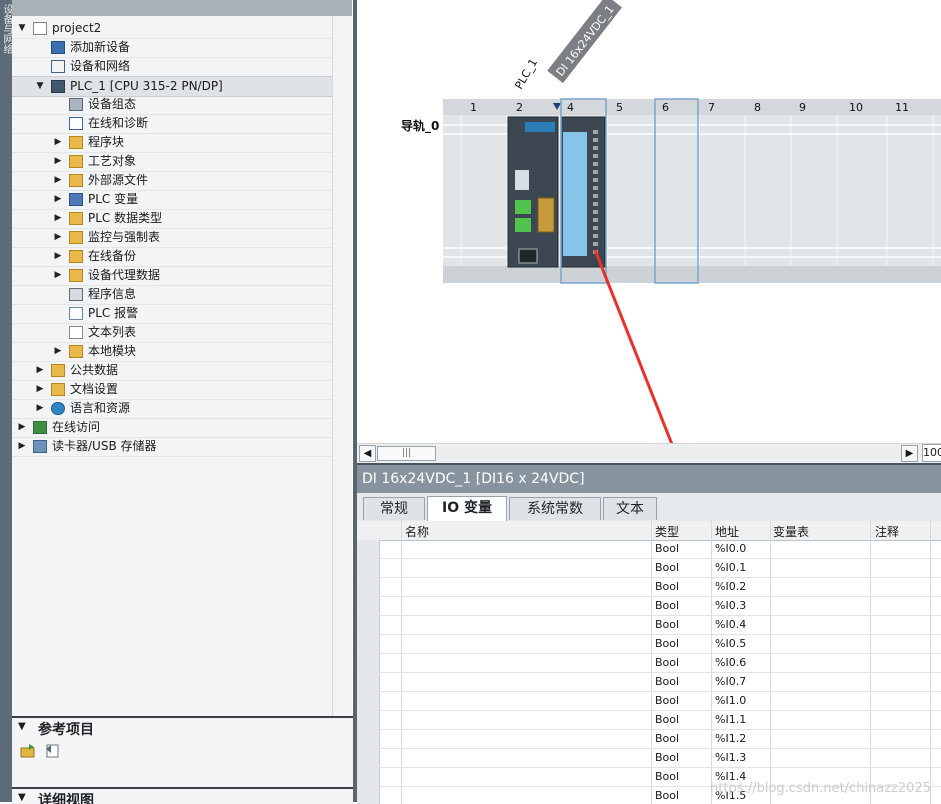 The image size is (941, 804). What do you see at coordinates (570, 107) in the screenshot?
I see `slot-number: 4` at bounding box center [570, 107].